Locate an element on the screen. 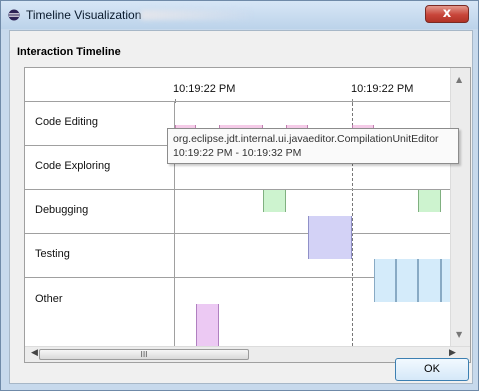 The height and width of the screenshot is (391, 479). eclipse-icon is located at coordinates (14, 15).